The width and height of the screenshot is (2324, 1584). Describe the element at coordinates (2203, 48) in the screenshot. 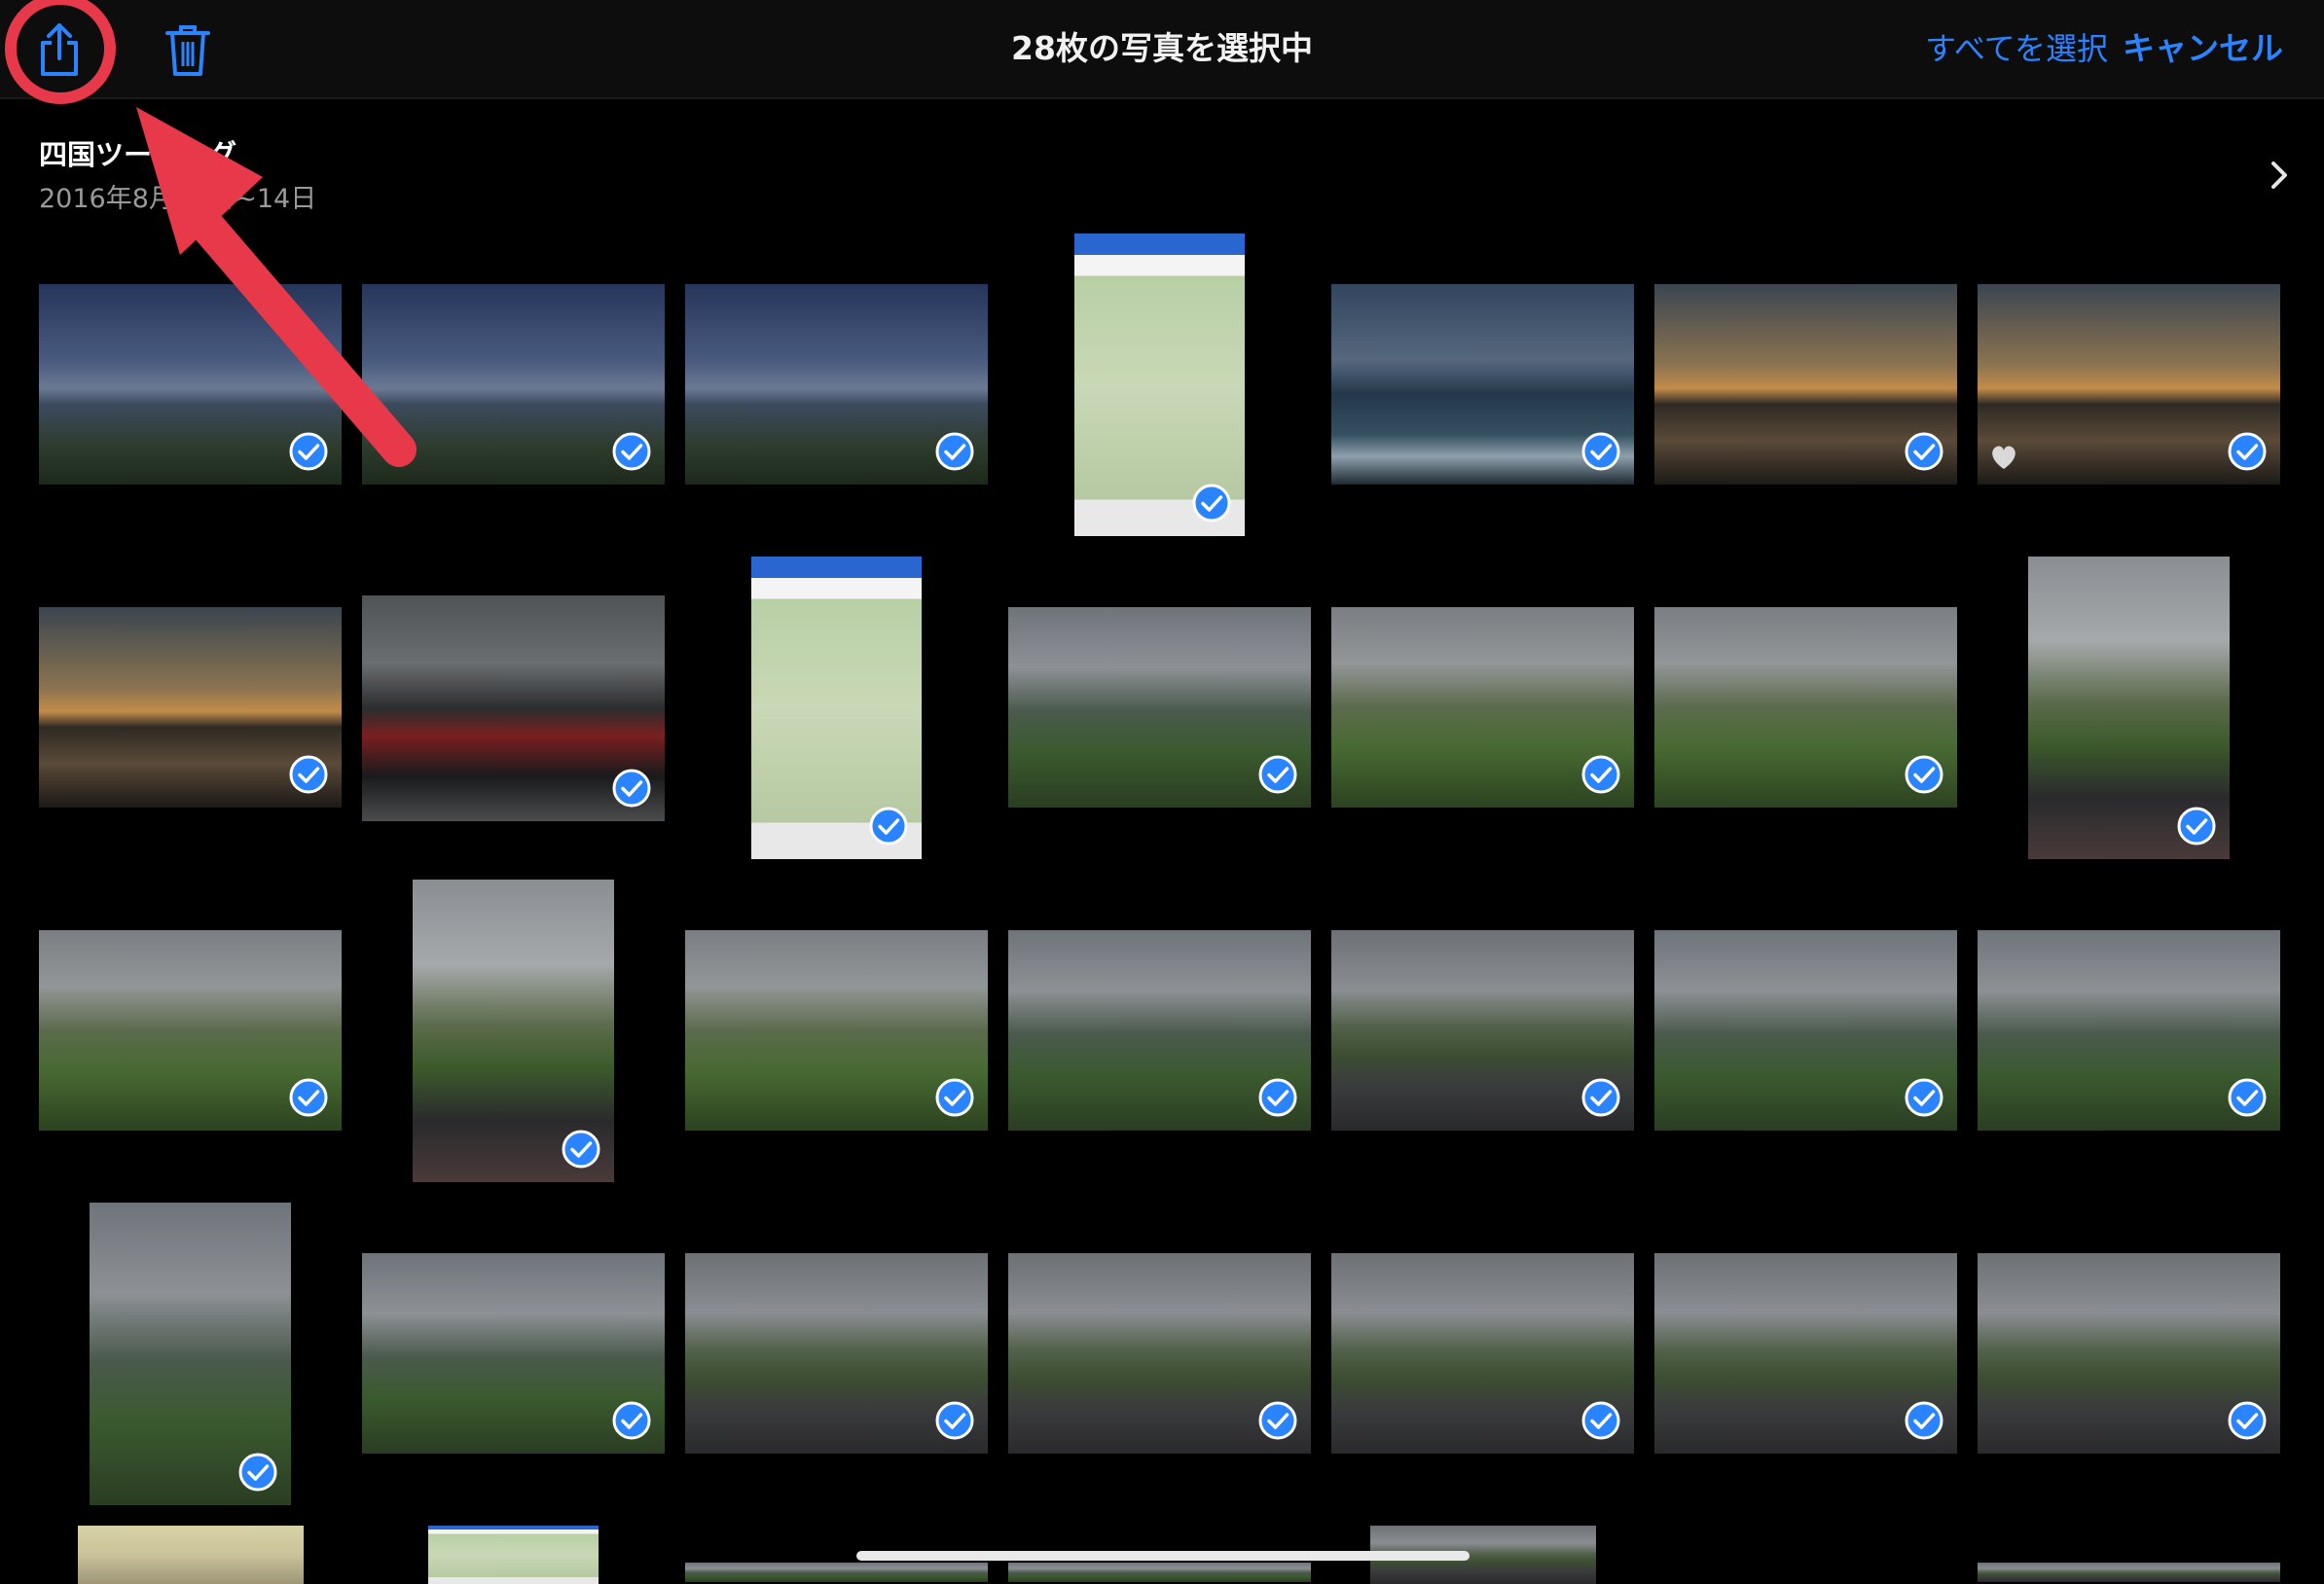

I see `cancel-button: キャンセル` at that location.